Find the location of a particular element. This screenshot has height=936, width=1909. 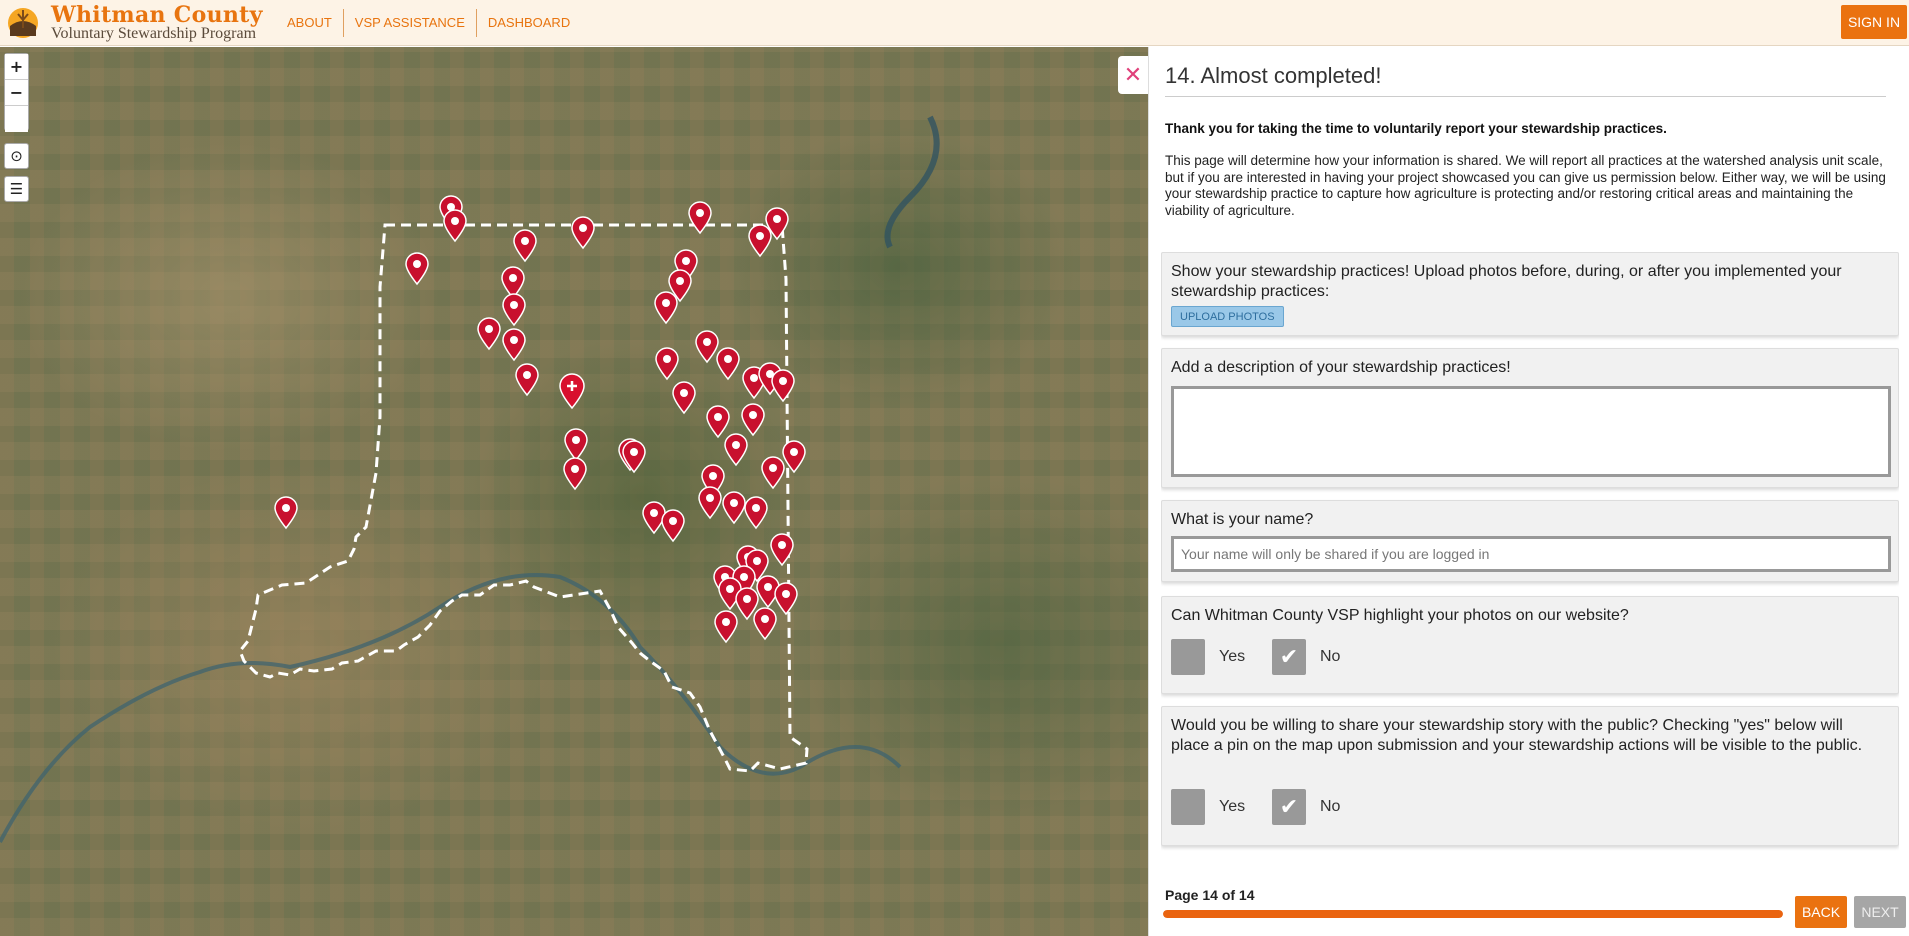

plus-pin-icon is located at coordinates (572, 391).